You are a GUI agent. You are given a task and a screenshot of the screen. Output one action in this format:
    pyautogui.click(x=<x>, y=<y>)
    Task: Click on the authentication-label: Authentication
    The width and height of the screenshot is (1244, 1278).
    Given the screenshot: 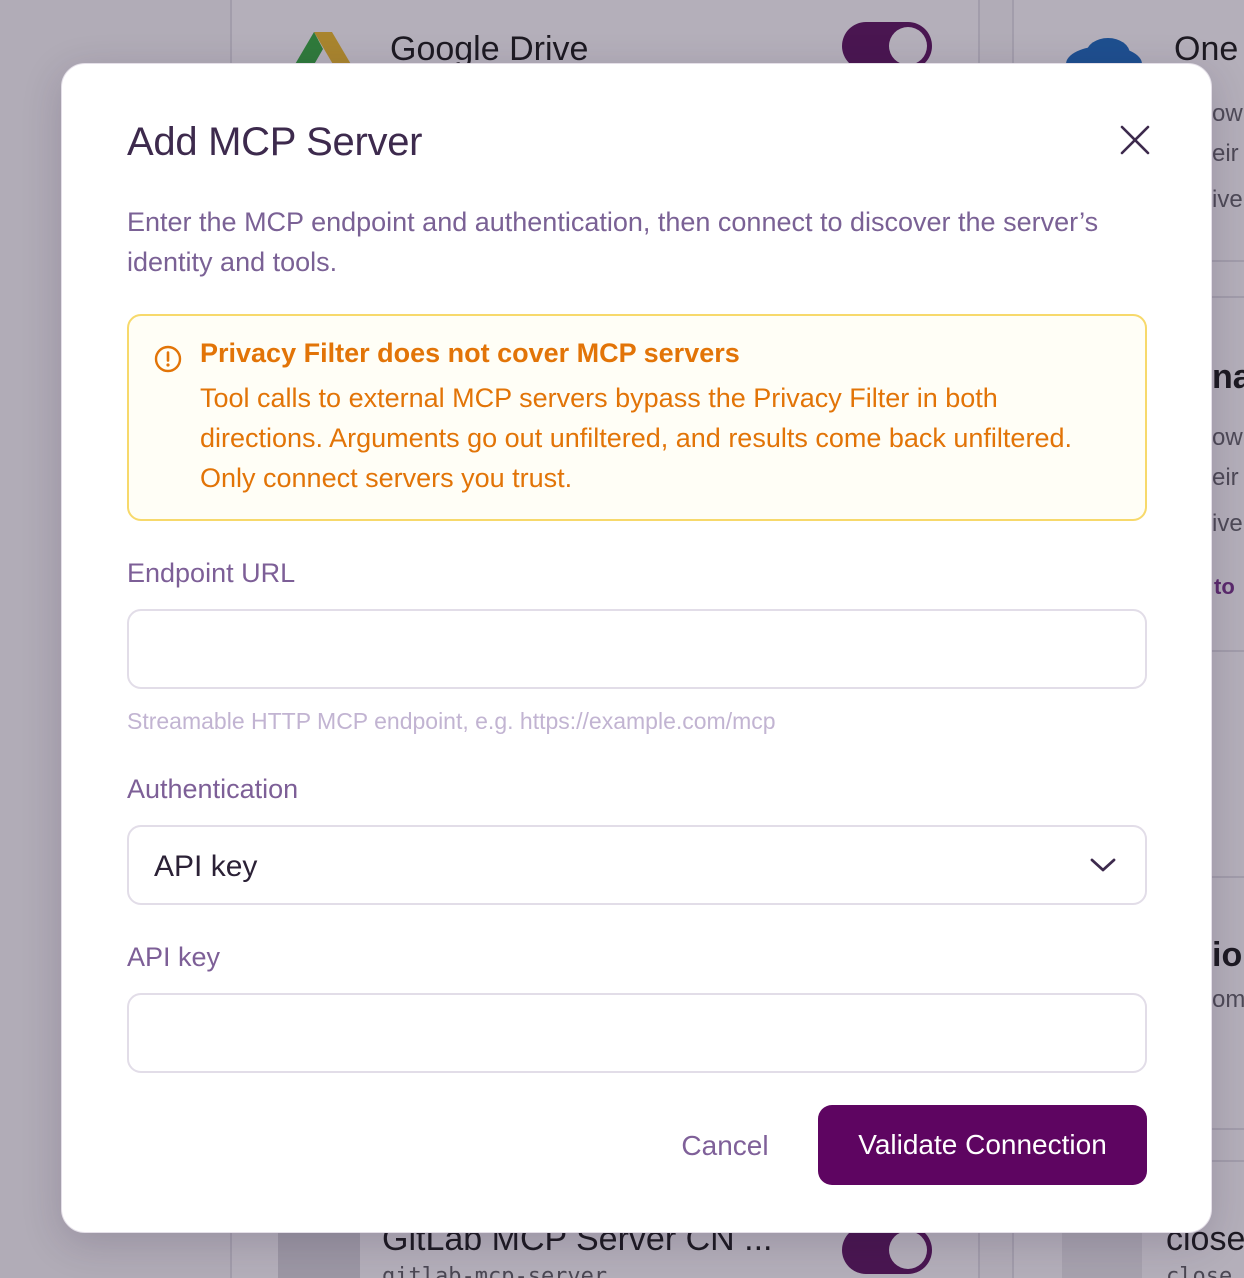 What is the action you would take?
    pyautogui.click(x=213, y=789)
    